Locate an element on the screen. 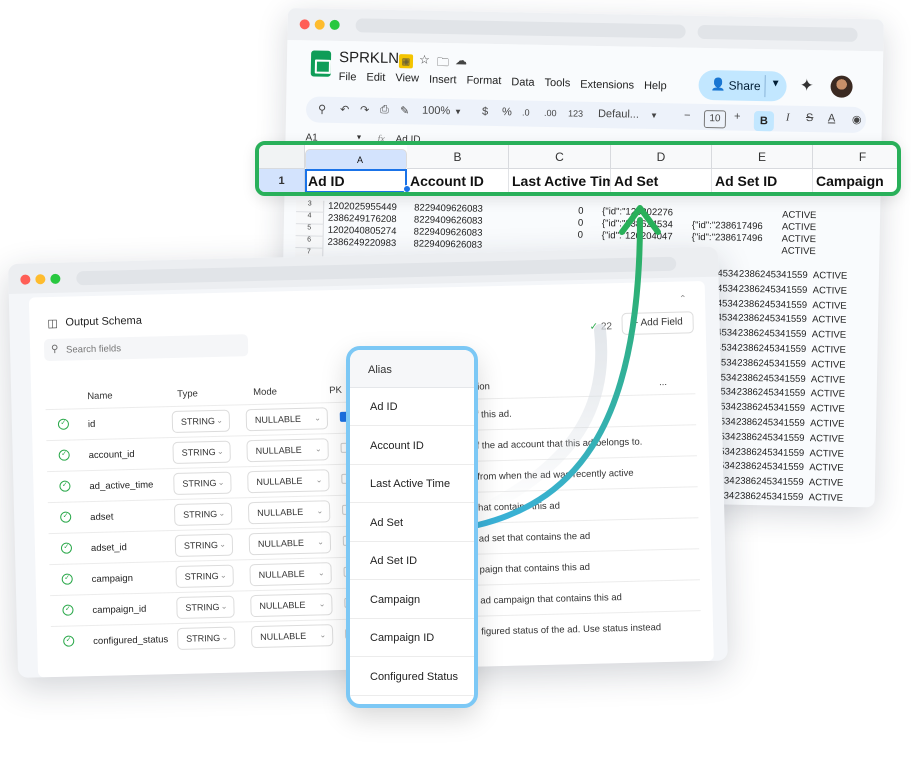 The image size is (911, 768). header-cell: Campaign is located at coordinates (855, 180).